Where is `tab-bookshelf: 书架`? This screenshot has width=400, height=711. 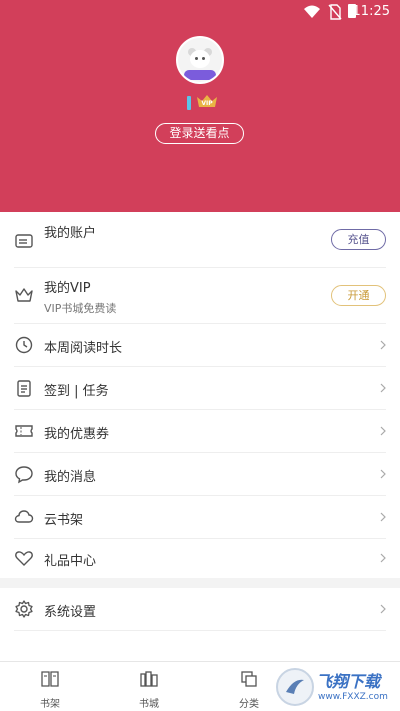 tab-bookshelf: 书架 is located at coordinates (50, 690).